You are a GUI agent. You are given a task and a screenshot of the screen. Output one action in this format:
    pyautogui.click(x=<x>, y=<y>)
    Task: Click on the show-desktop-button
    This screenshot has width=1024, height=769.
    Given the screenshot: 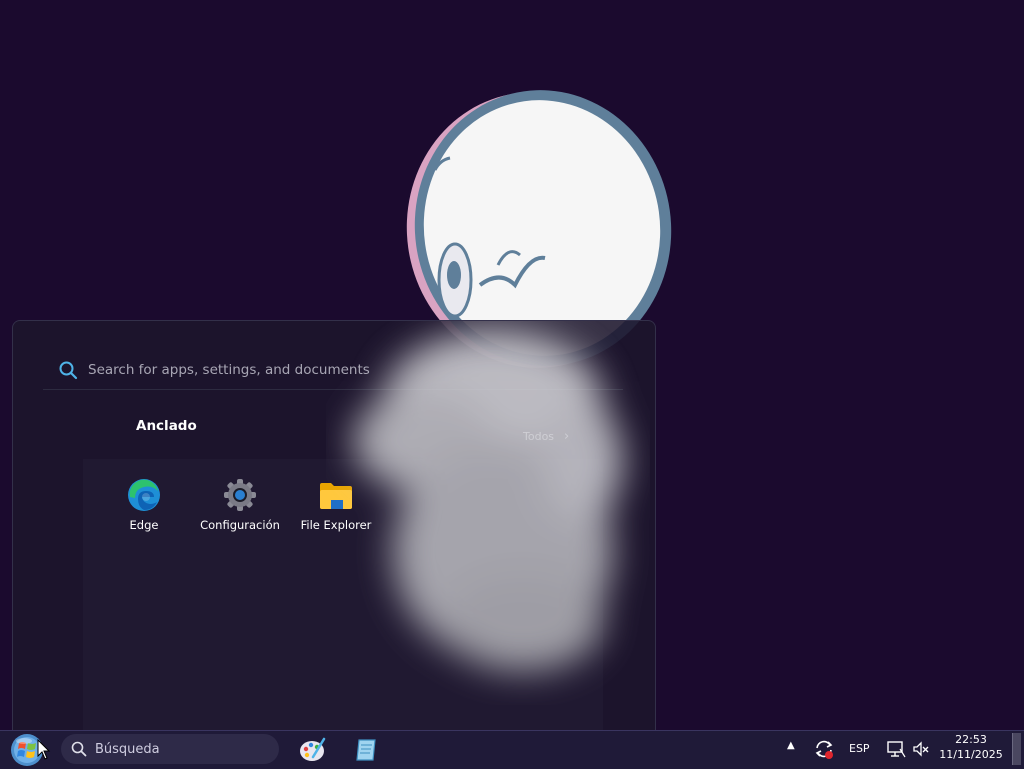 What is the action you would take?
    pyautogui.click(x=1016, y=749)
    